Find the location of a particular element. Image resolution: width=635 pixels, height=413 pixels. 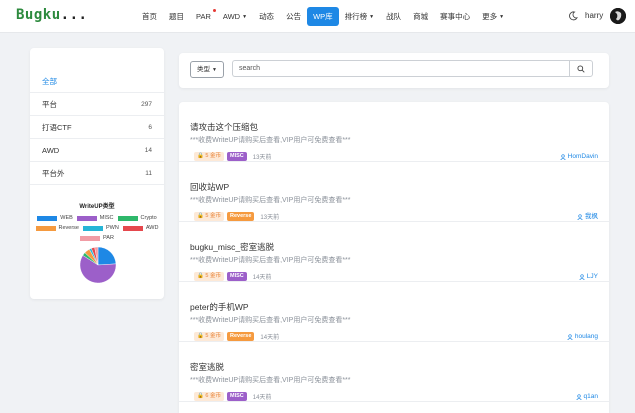

pie-slice-web is located at coordinates (107, 256).